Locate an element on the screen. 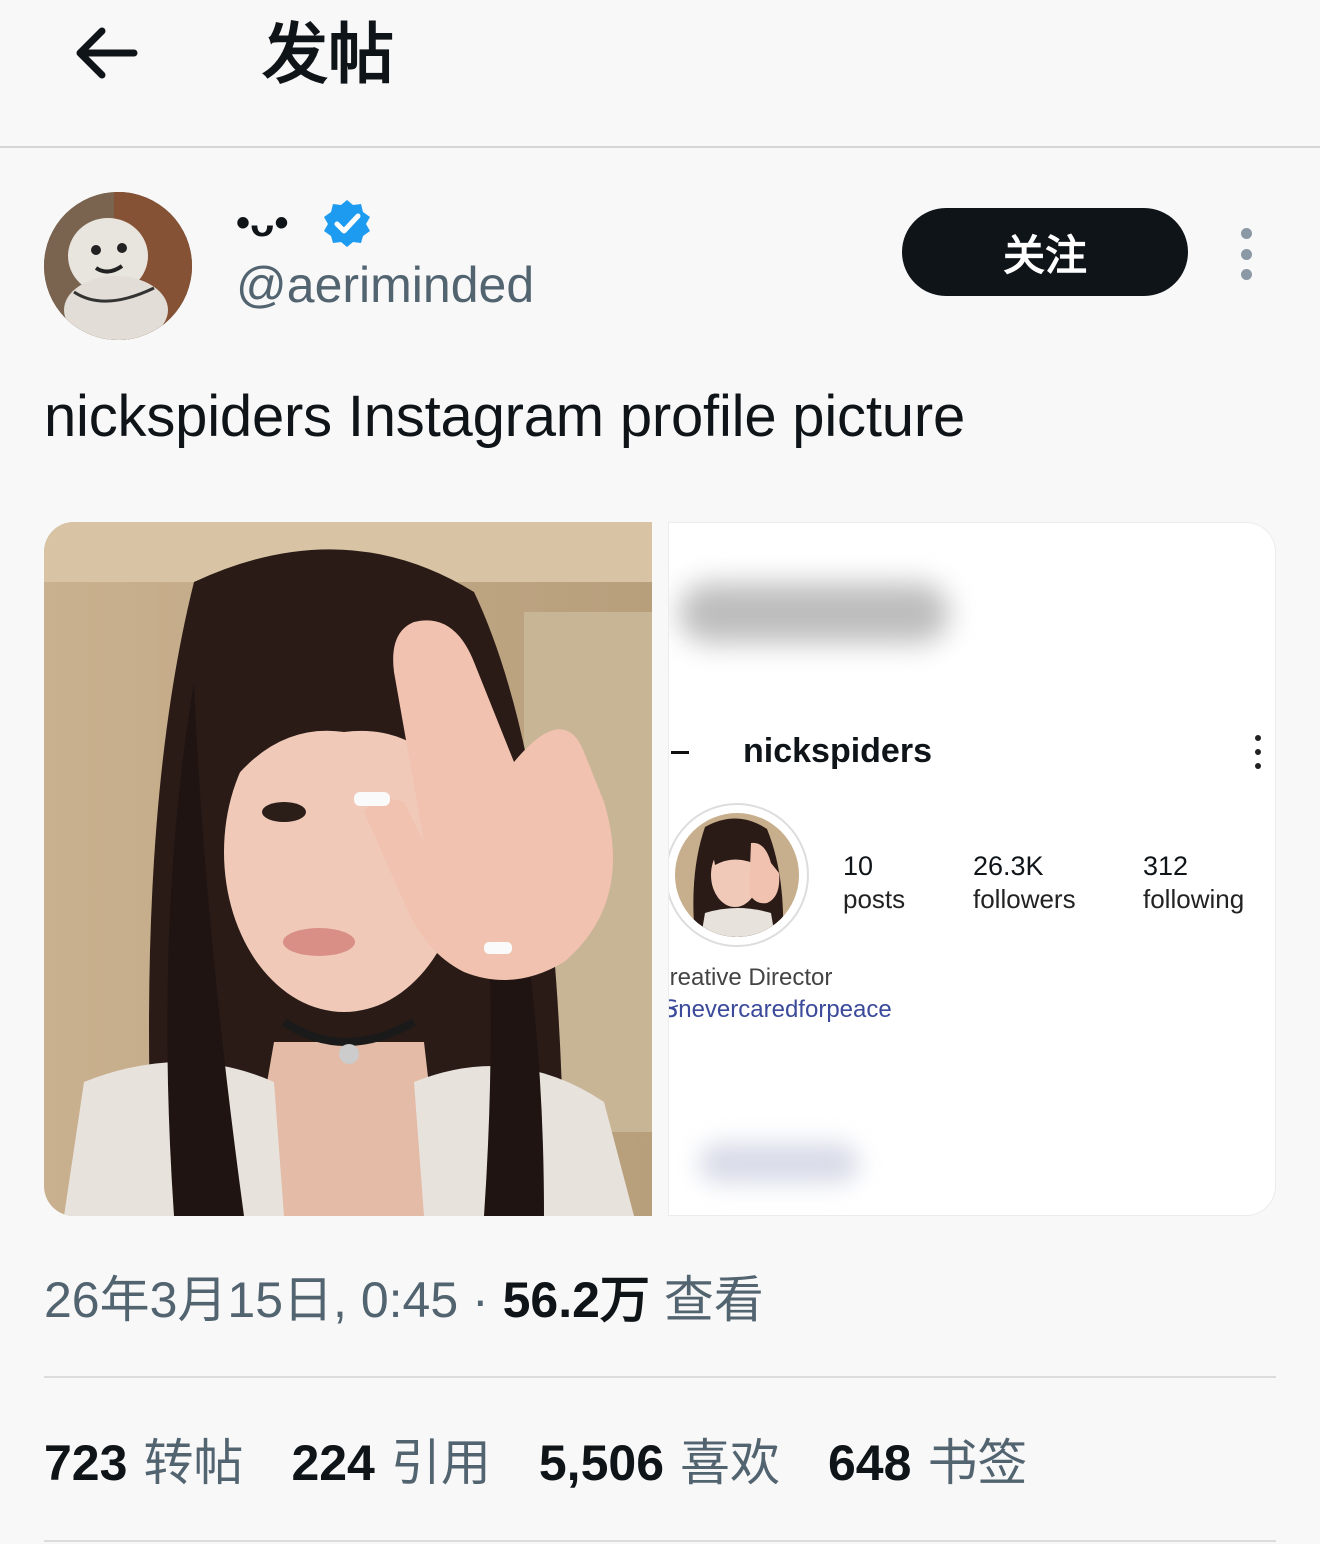 Image resolution: width=1320 pixels, height=1544 pixels. page-title: 发帖 is located at coordinates (328, 54).